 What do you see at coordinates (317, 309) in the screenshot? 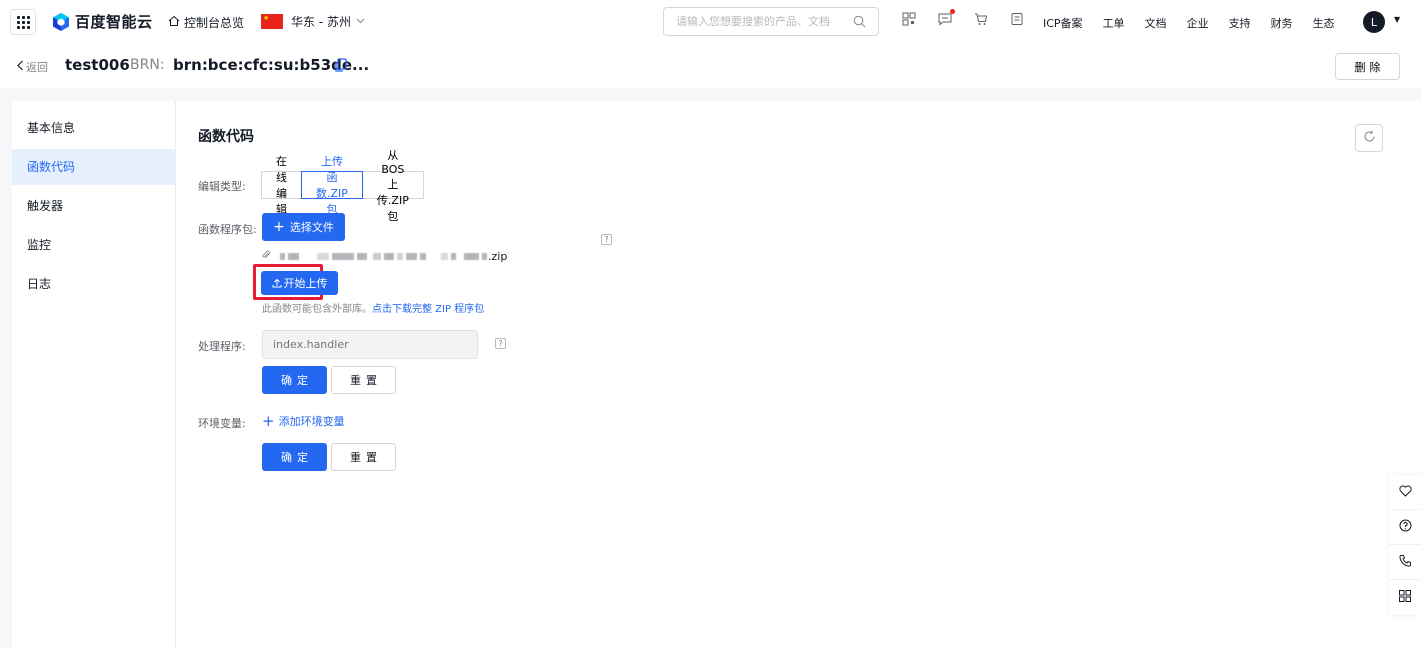
I see `package-note-text: 此函数可能包含外部库。` at bounding box center [317, 309].